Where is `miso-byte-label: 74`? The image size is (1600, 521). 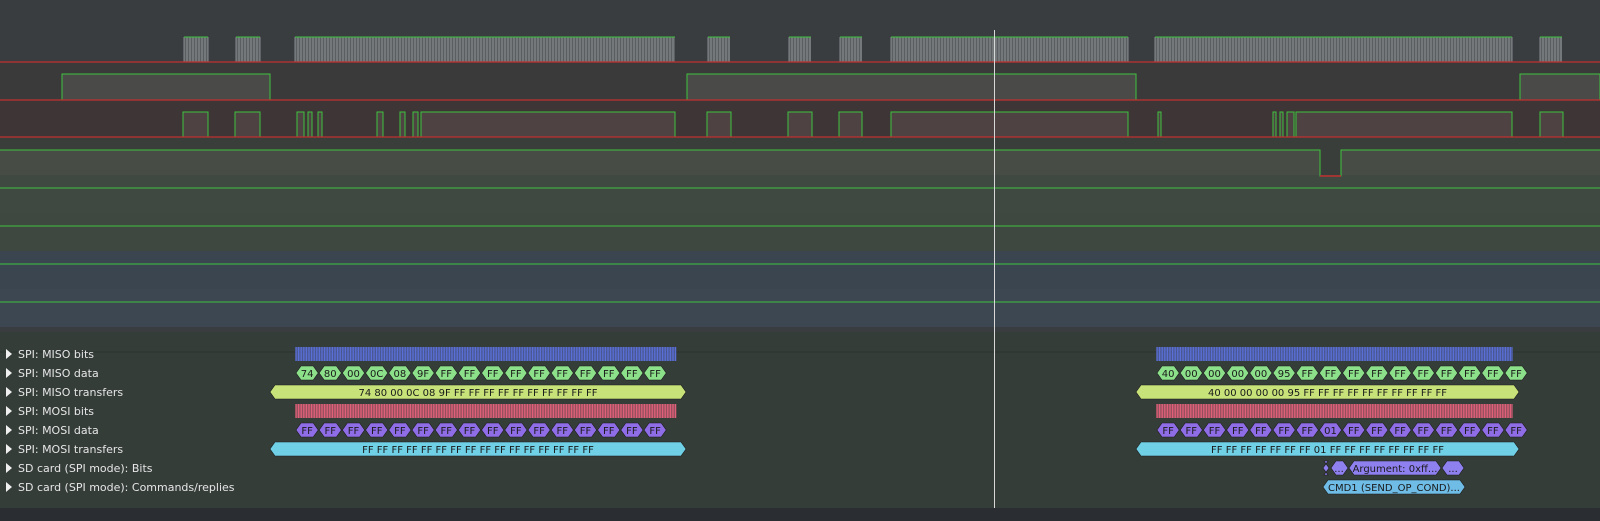
miso-byte-label: 74 is located at coordinates (307, 374).